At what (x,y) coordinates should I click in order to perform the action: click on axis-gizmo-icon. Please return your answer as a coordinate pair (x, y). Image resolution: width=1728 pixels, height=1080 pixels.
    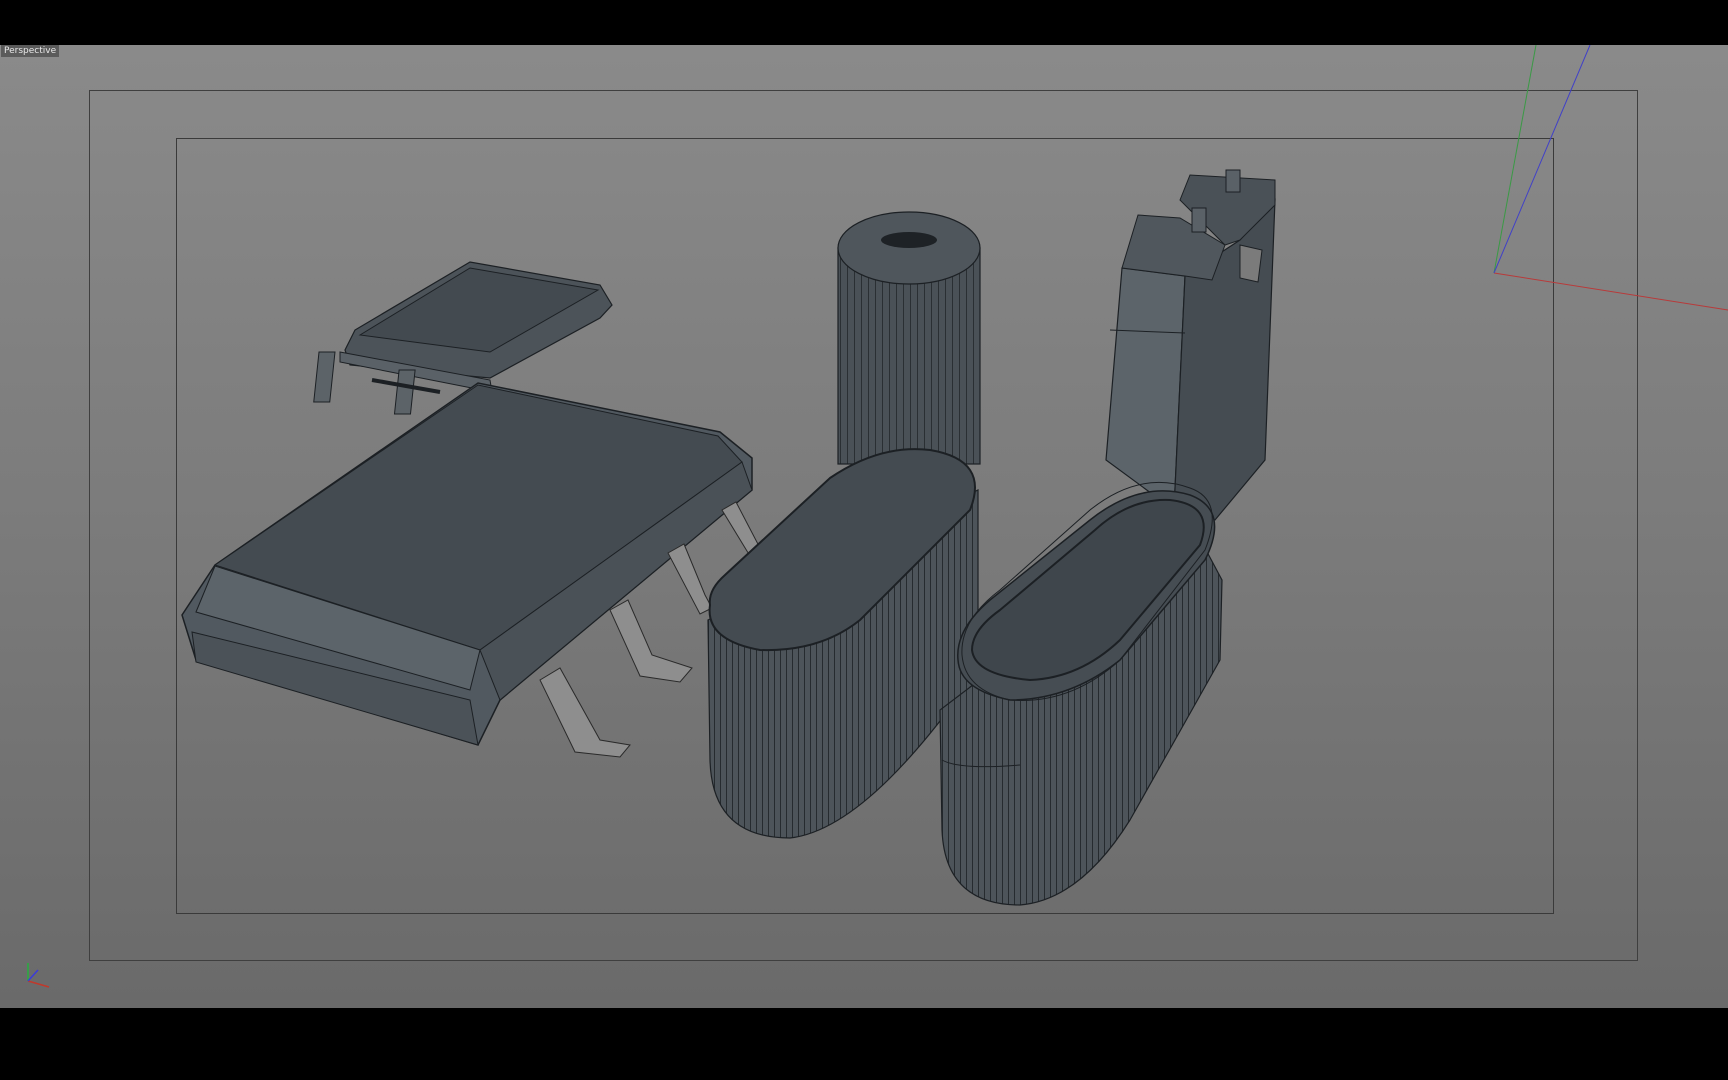
    Looking at the image, I should click on (38, 975).